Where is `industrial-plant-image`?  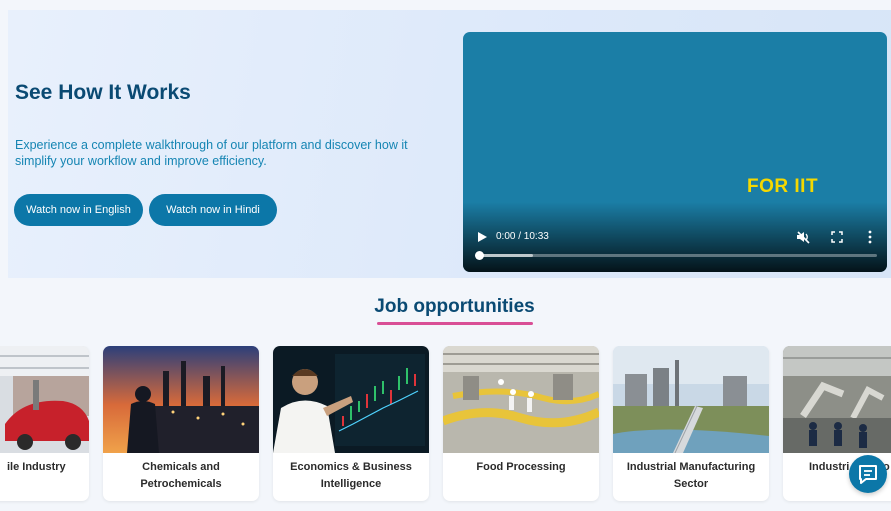
industrial-plant-image is located at coordinates (691, 399).